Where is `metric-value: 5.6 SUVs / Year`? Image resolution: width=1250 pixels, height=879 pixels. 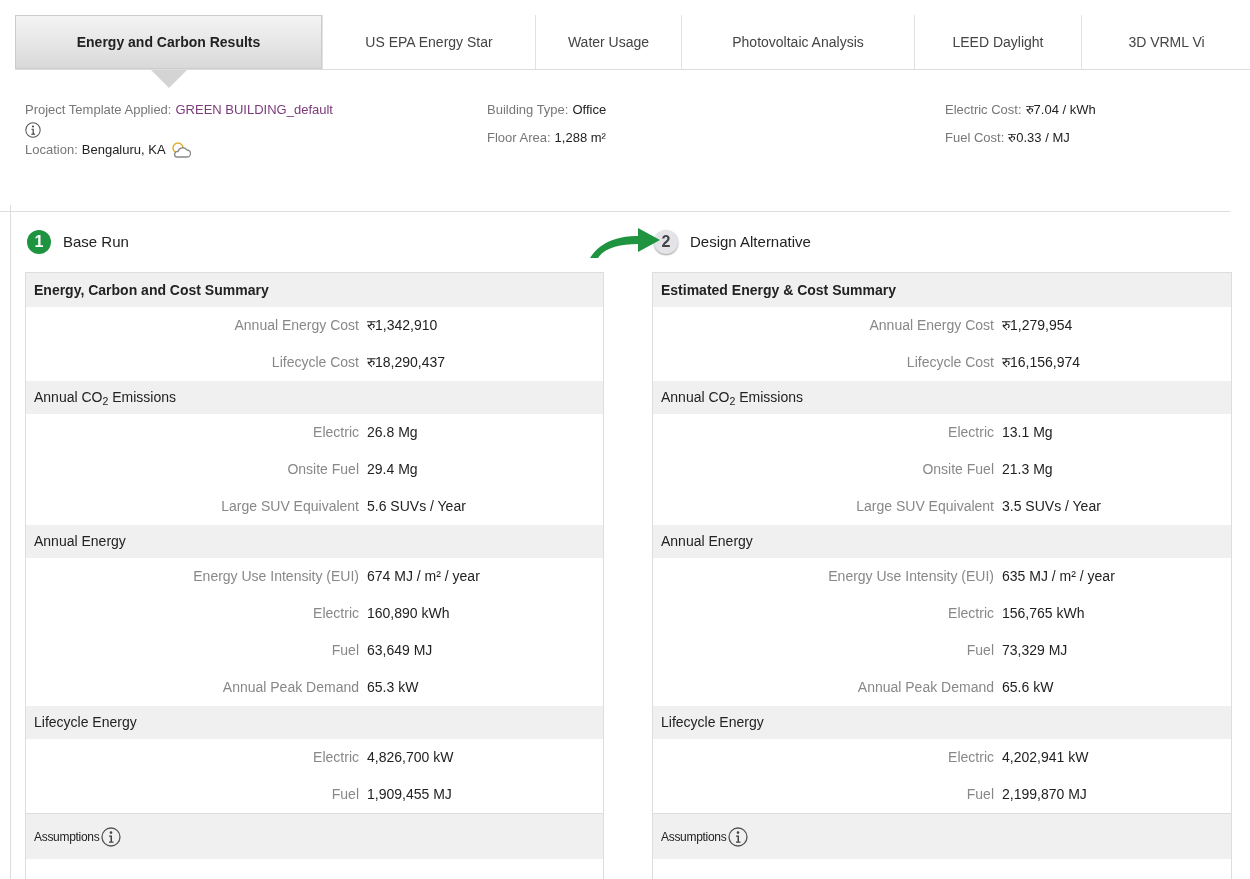
metric-value: 5.6 SUVs / Year is located at coordinates (416, 506).